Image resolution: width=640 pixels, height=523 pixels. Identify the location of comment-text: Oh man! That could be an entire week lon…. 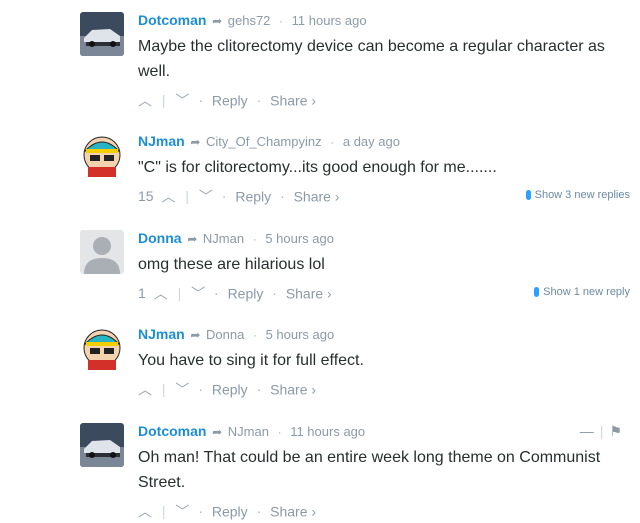
(369, 470).